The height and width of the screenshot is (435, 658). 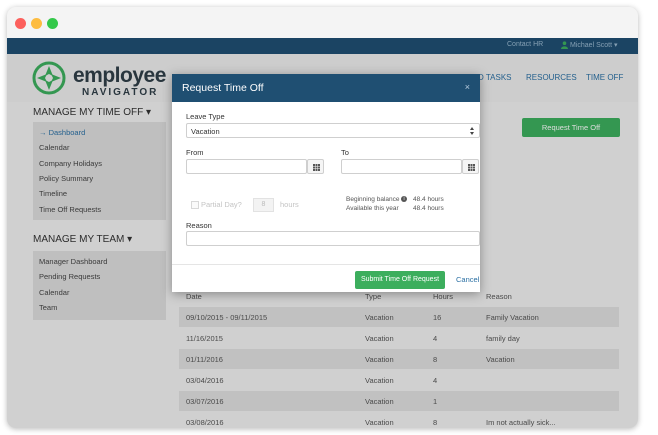 I want to click on minimize-window-button, so click(x=36, y=23).